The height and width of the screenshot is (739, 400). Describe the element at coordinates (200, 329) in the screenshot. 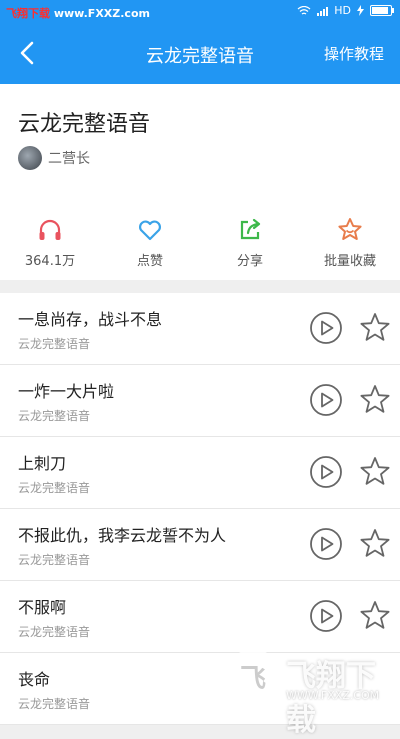

I see `list-item: 一息尚存，战斗不息 云龙完整语音` at that location.